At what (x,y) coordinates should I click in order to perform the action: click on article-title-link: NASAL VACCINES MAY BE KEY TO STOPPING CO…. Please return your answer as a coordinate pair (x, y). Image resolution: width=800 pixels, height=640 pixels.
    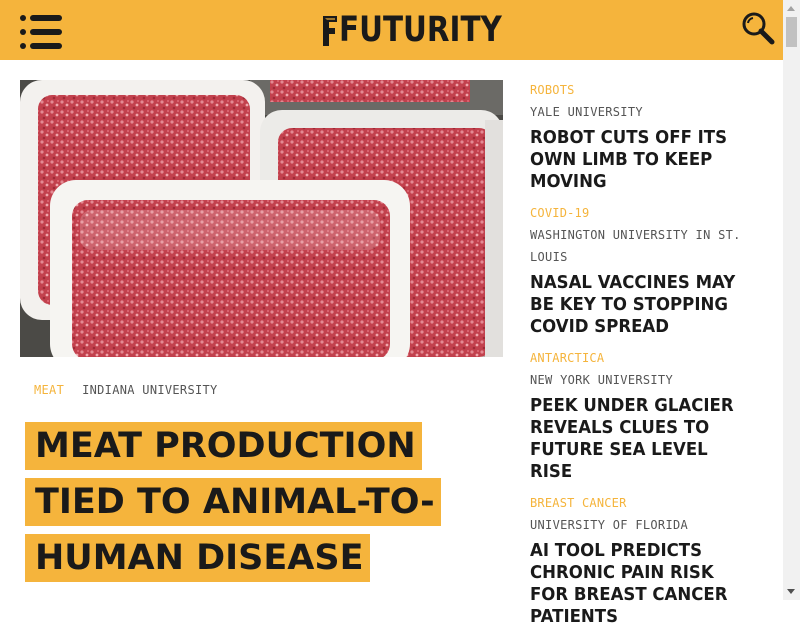
    Looking at the image, I should click on (639, 305).